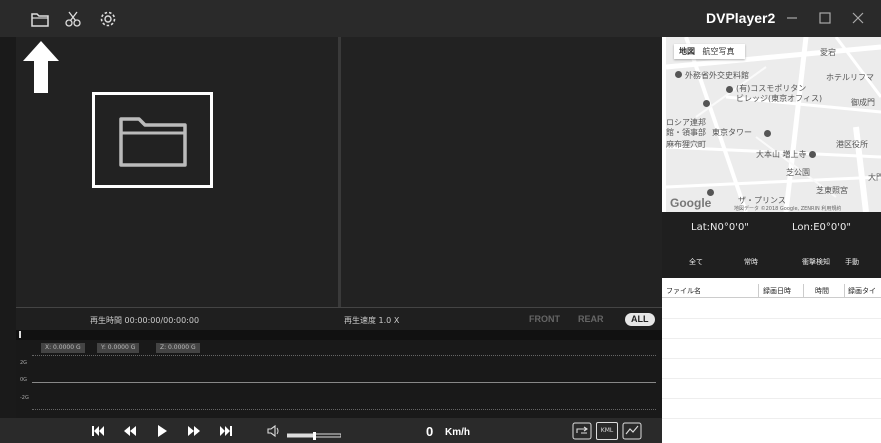  What do you see at coordinates (457, 432) in the screenshot?
I see `speed-unit: Km/h` at bounding box center [457, 432].